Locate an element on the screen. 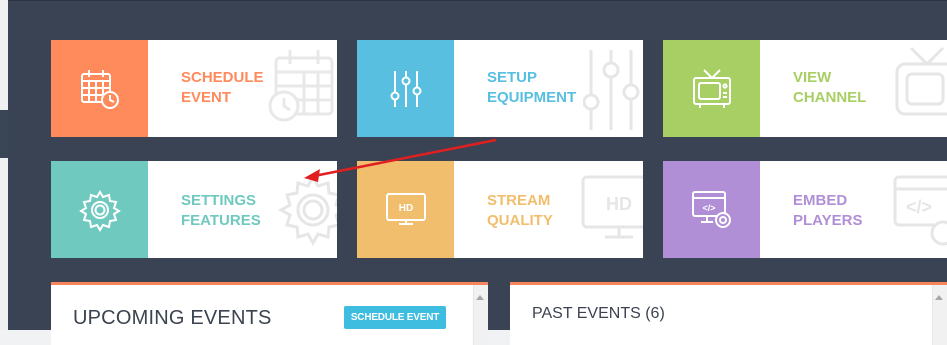 The height and width of the screenshot is (345, 947). arrow-head is located at coordinates (312, 175).